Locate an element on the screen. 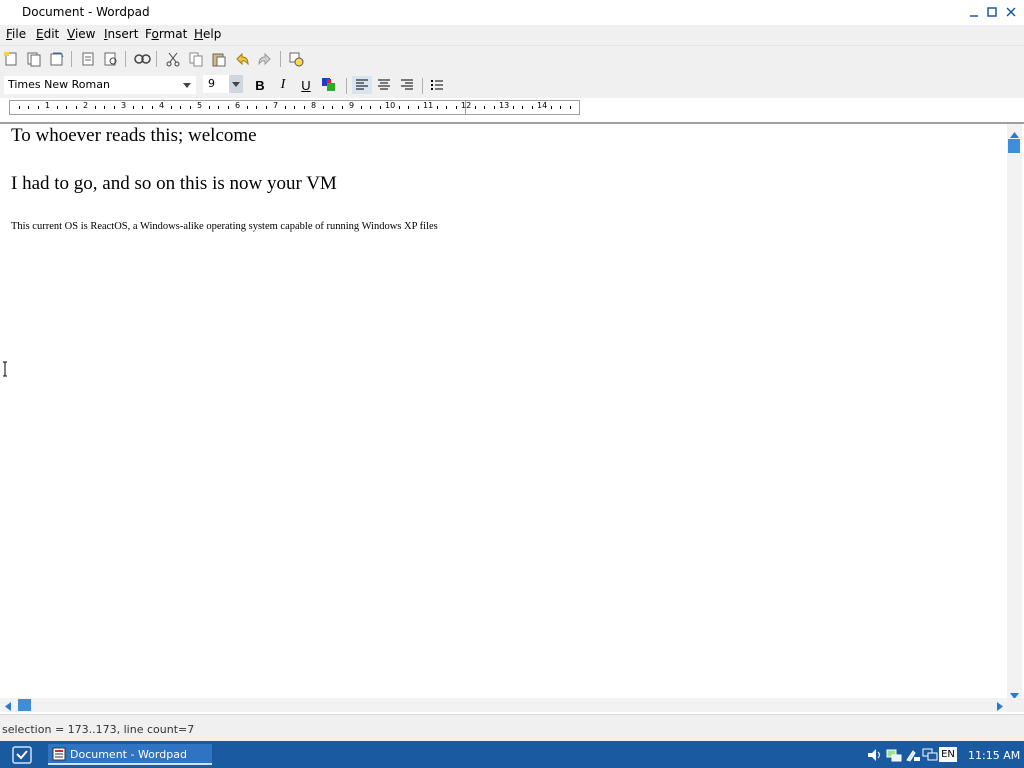 This screenshot has width=1024, height=768. new-button is located at coordinates (11, 59).